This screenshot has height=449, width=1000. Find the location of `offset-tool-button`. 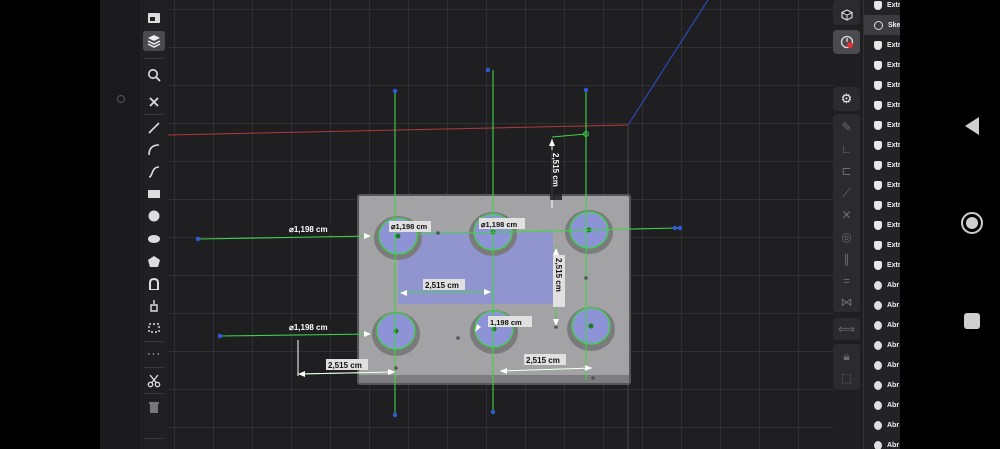

offset-tool-button is located at coordinates (154, 328).